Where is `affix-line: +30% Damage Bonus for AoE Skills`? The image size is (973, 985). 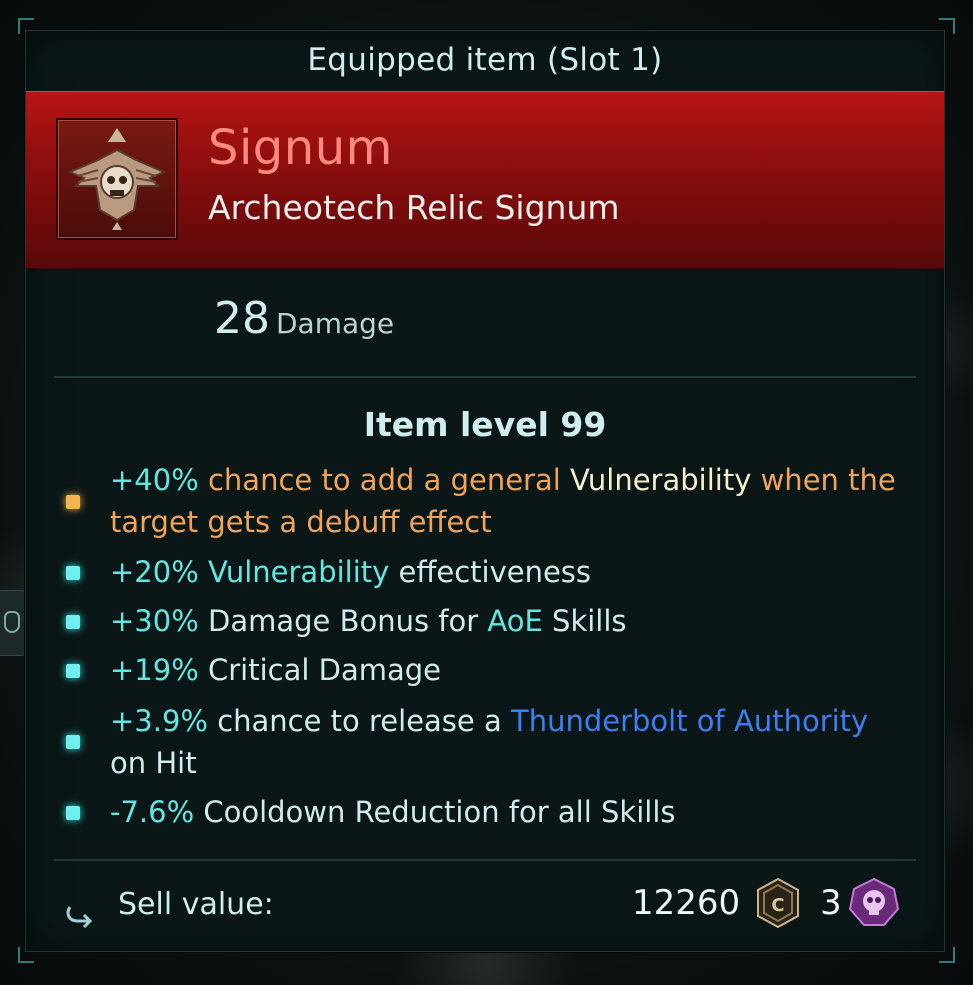
affix-line: +30% Damage Bonus for AoE Skills is located at coordinates (510, 621).